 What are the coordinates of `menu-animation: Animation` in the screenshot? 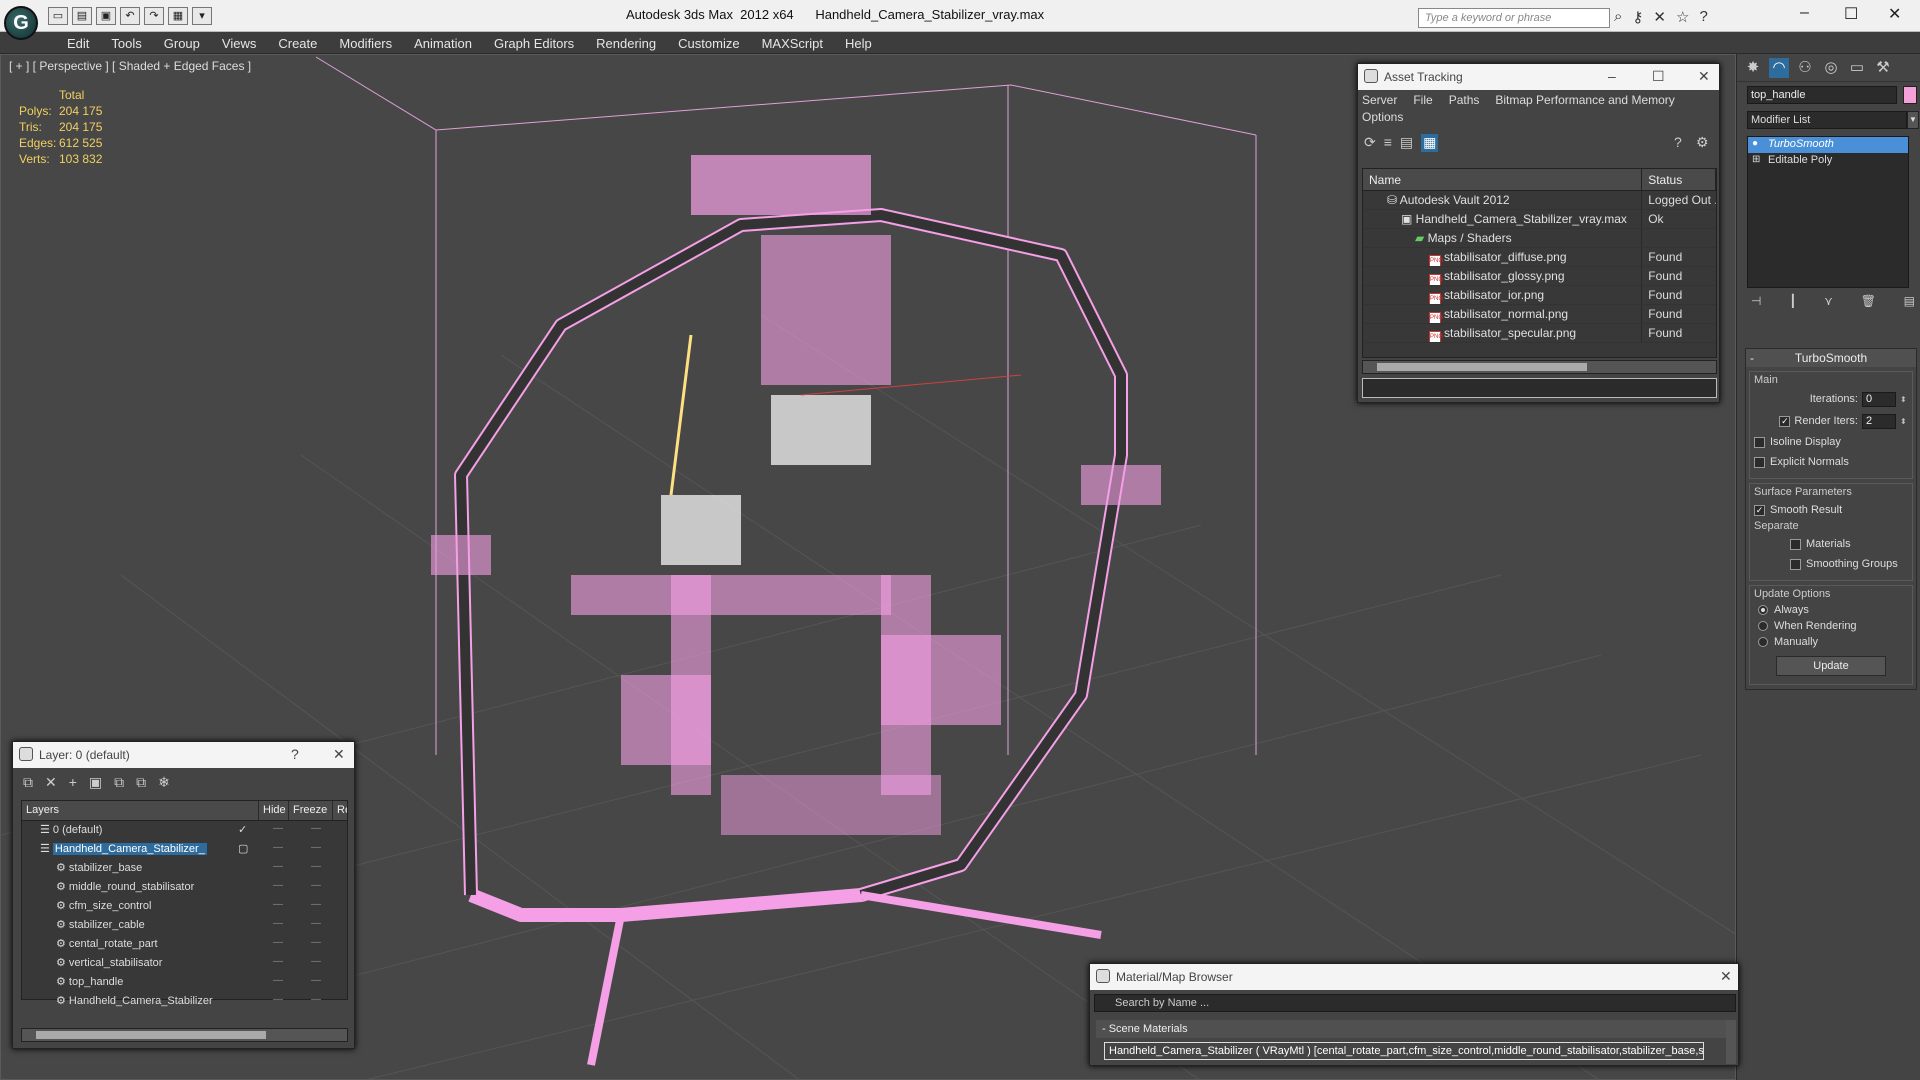 It's located at (443, 42).